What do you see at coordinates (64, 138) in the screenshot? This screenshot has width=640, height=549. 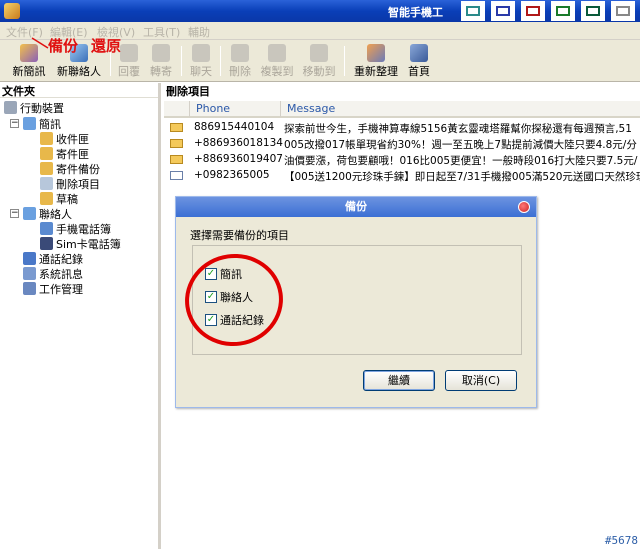 I see `tree-item-inbox: 收件匣` at bounding box center [64, 138].